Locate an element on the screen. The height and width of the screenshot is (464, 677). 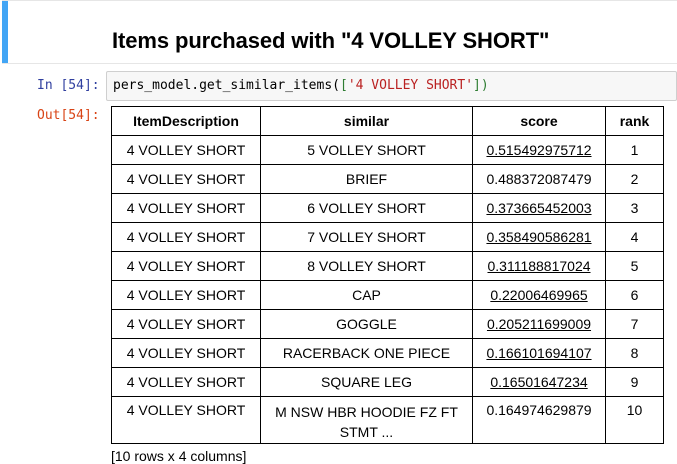
table-row: 4 VOLLEY SHORT CAP 0.22006469965 6 is located at coordinates (387, 295).